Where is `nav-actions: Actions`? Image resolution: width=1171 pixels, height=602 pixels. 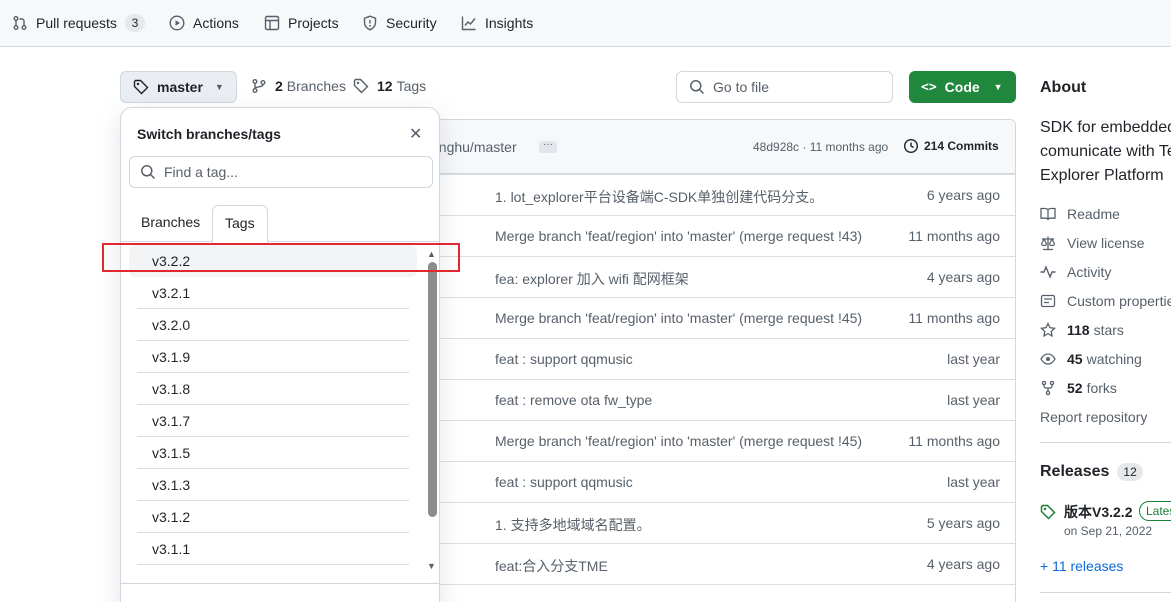 nav-actions: Actions is located at coordinates (204, 23).